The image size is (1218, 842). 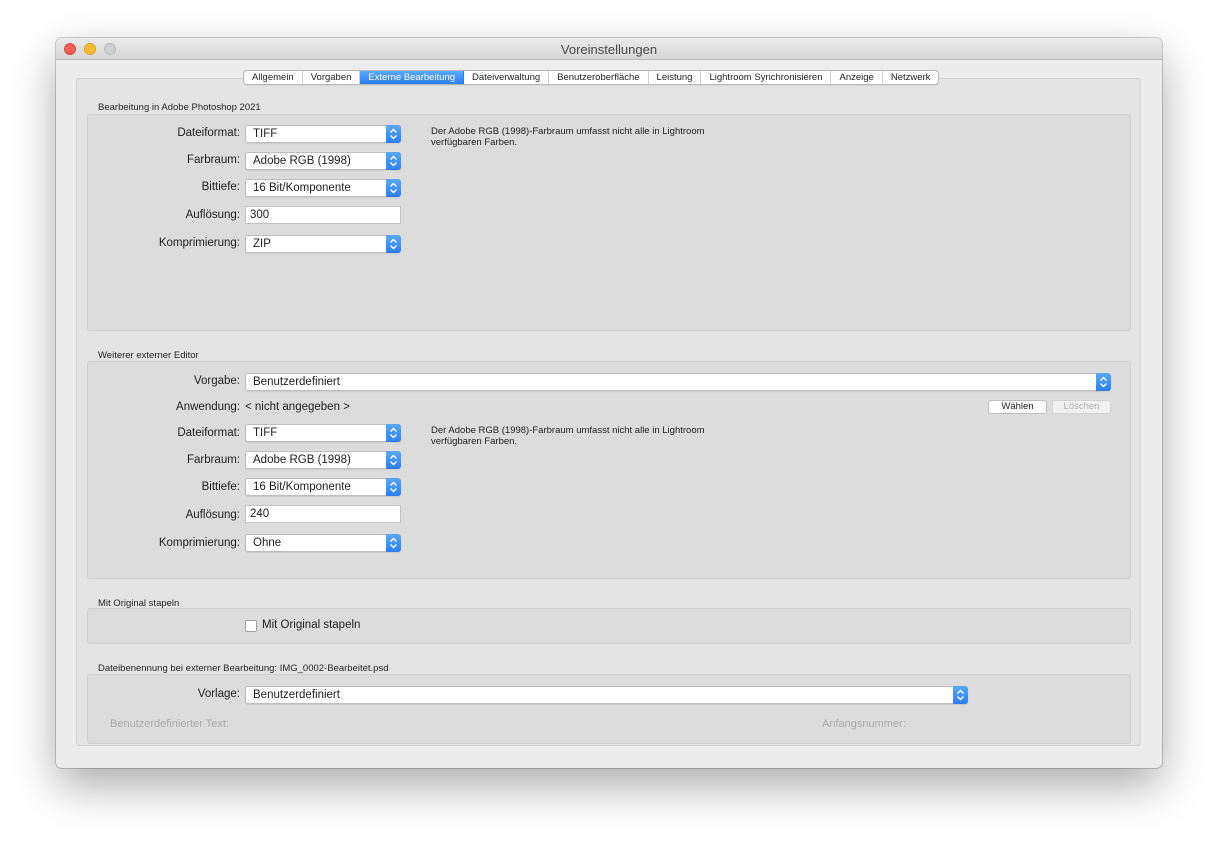 What do you see at coordinates (179, 107) in the screenshot?
I see `photoshop-section-title: Bearbeitung in Adobe Photoshop 2021` at bounding box center [179, 107].